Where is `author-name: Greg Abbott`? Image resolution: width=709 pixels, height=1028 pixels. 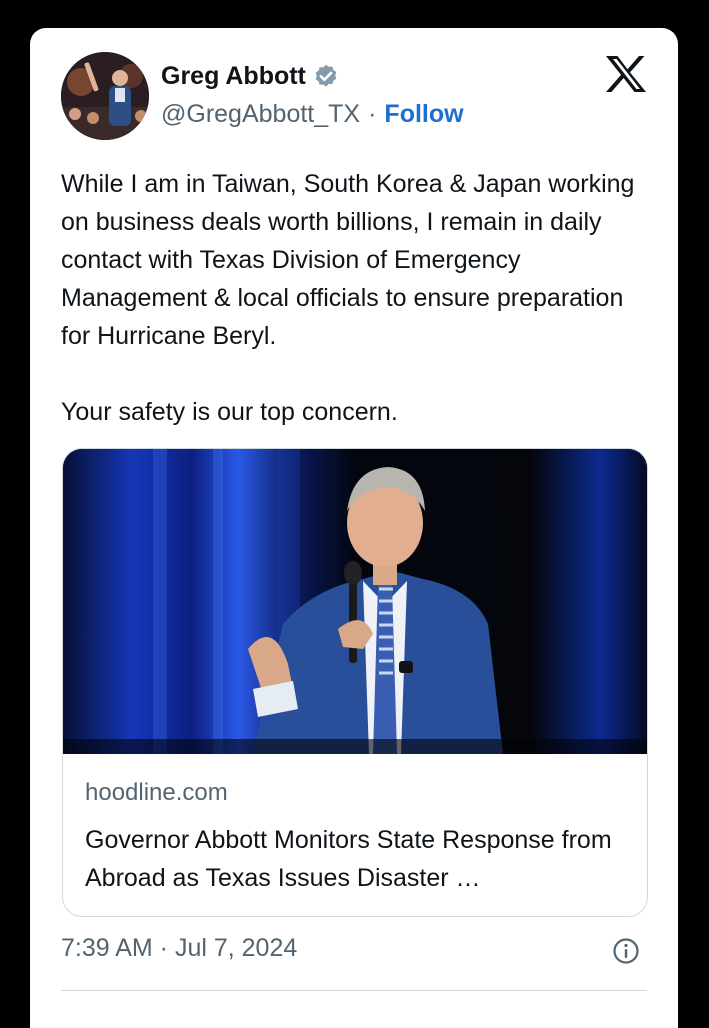 author-name: Greg Abbott is located at coordinates (233, 76).